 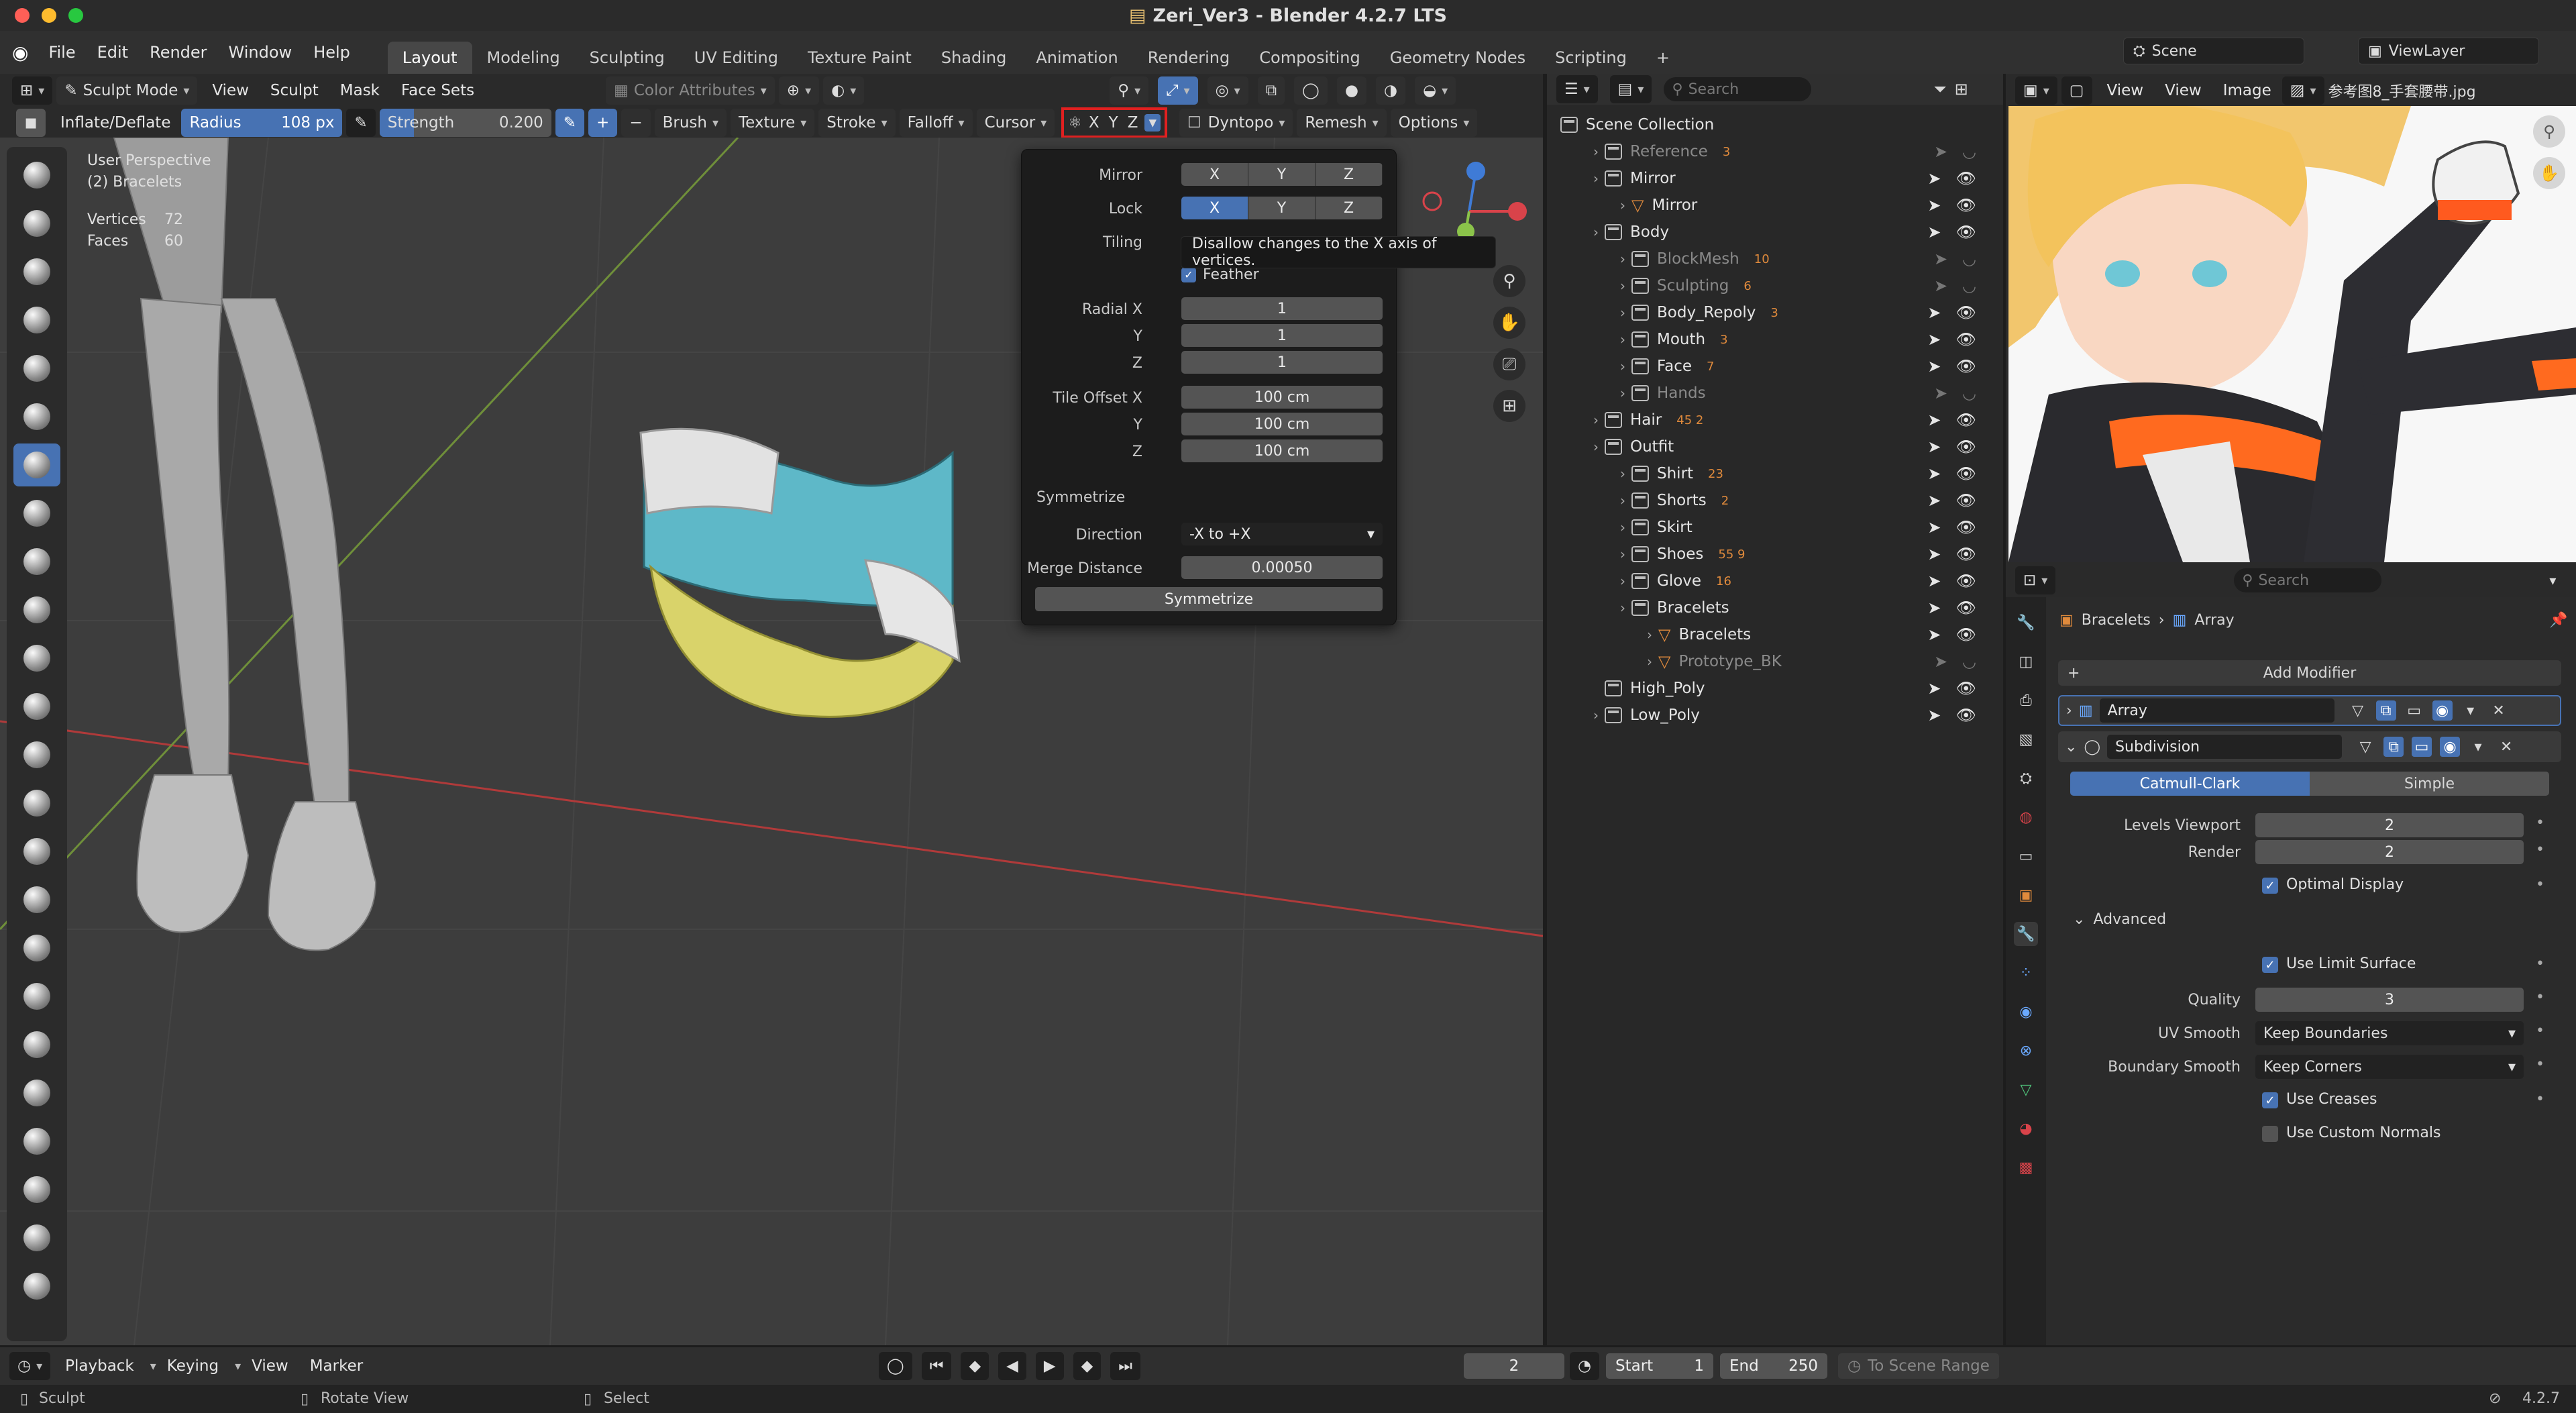 I want to click on record-icon: ◯, so click(x=895, y=1366).